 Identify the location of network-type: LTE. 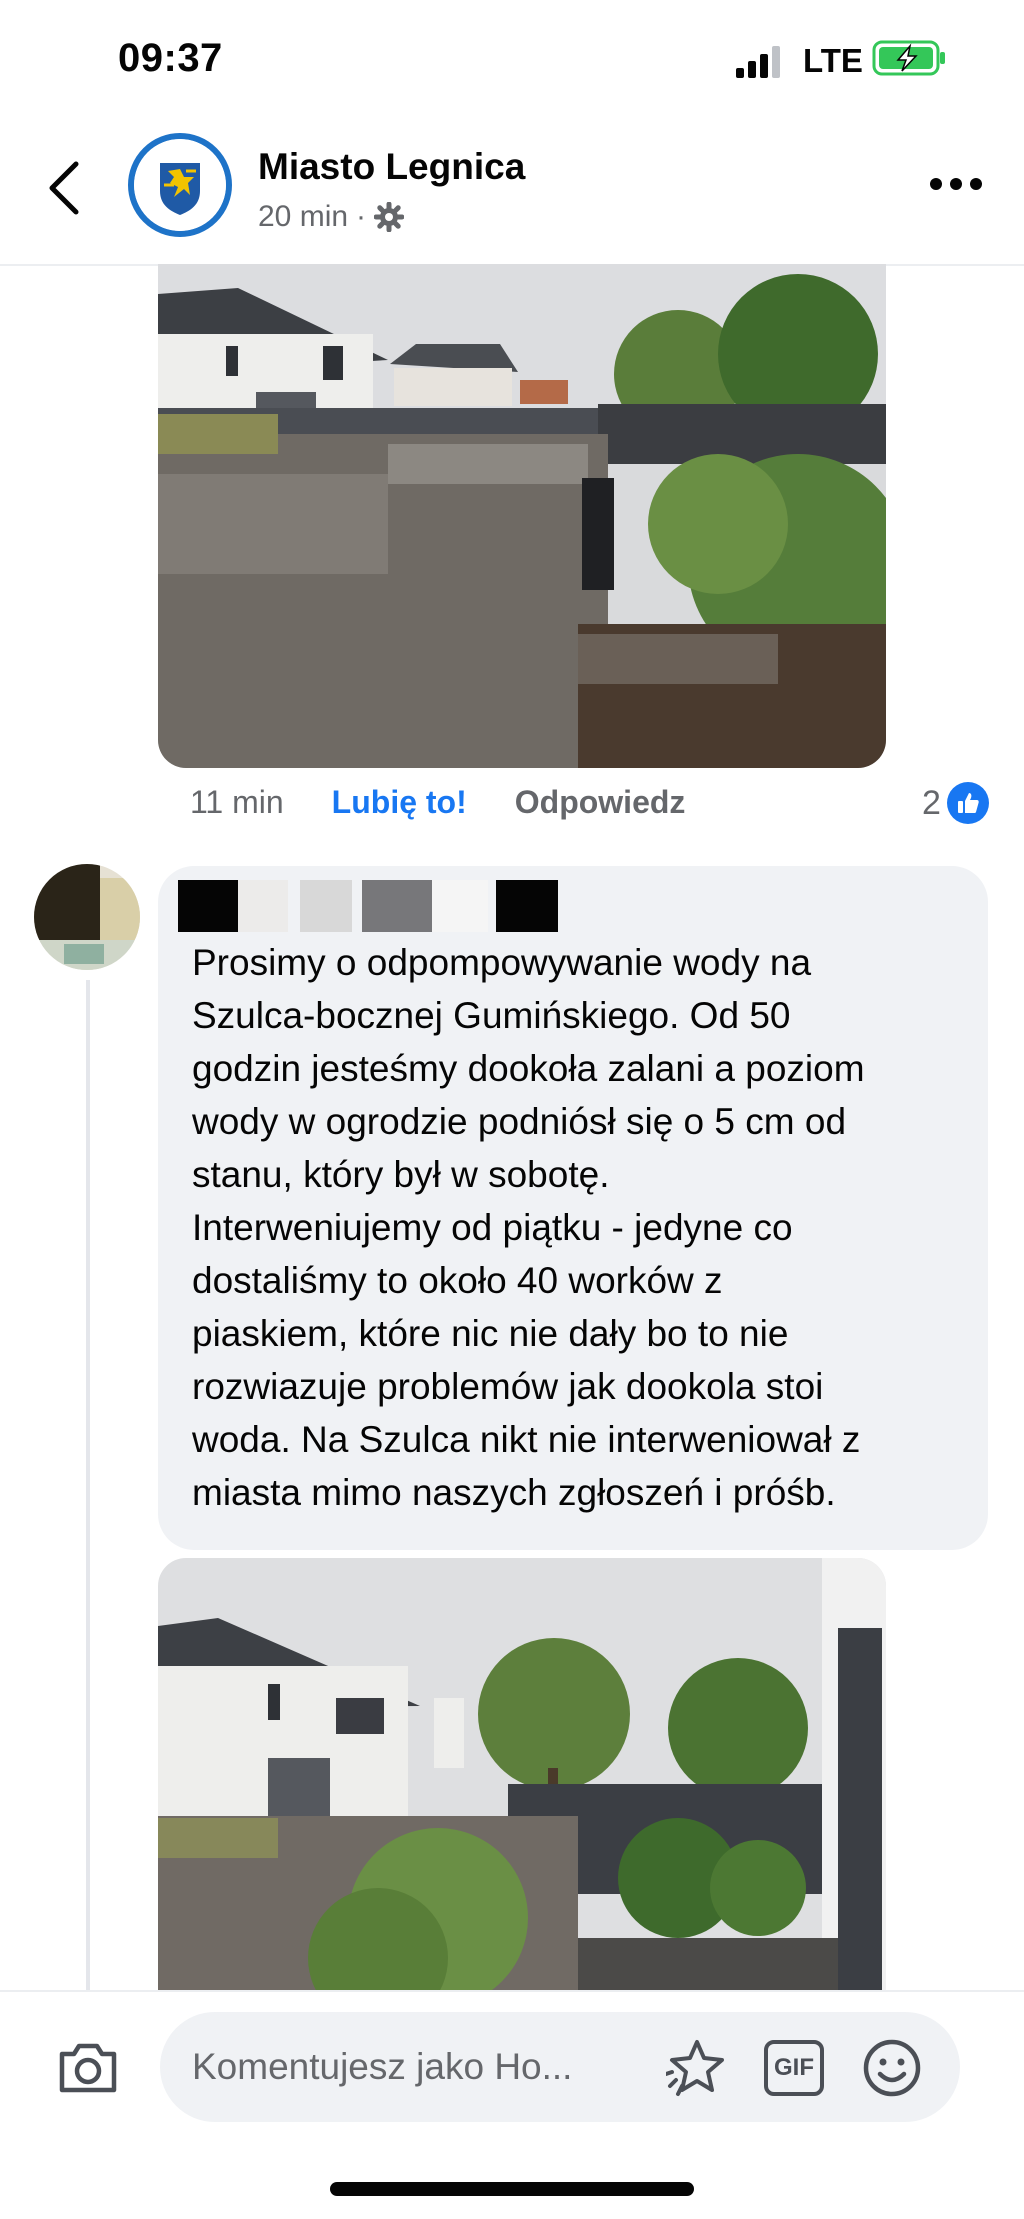
(833, 60).